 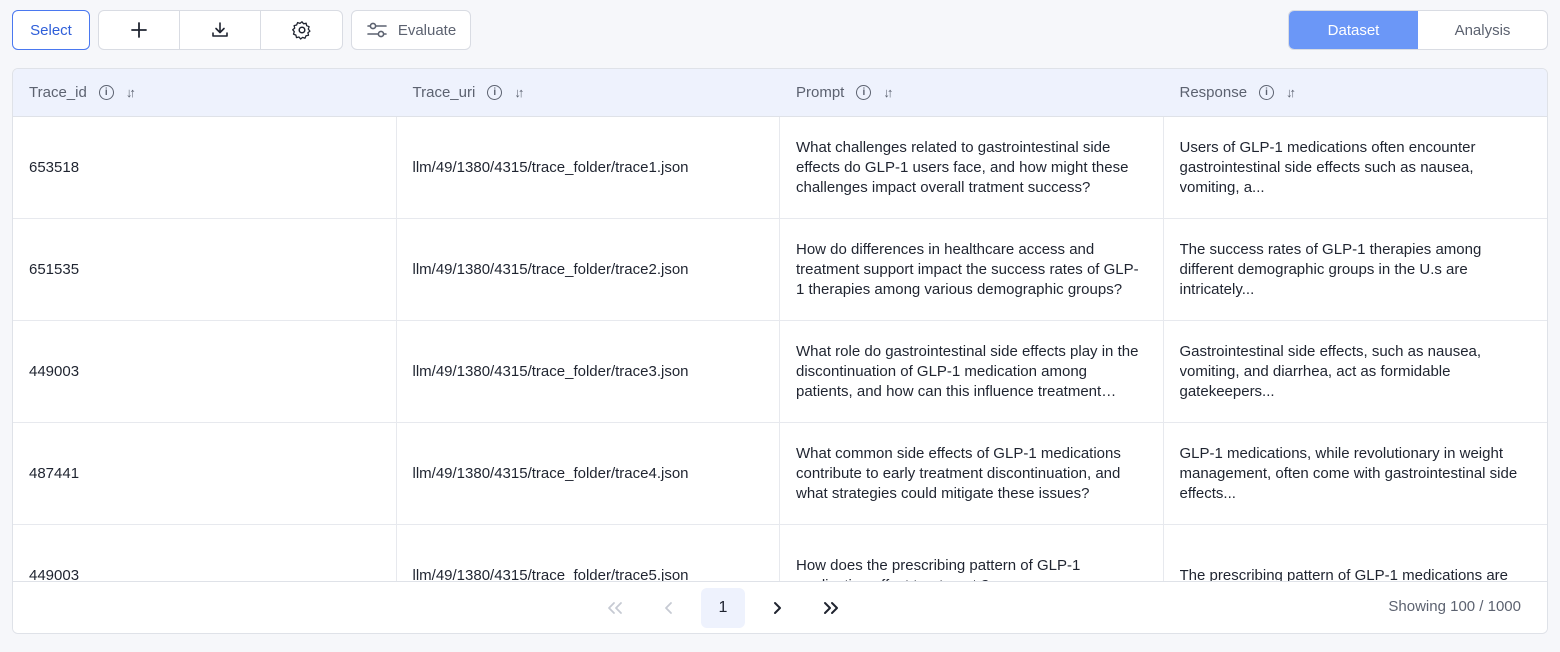 What do you see at coordinates (205, 167) in the screenshot?
I see `cell-trace-id: 653518` at bounding box center [205, 167].